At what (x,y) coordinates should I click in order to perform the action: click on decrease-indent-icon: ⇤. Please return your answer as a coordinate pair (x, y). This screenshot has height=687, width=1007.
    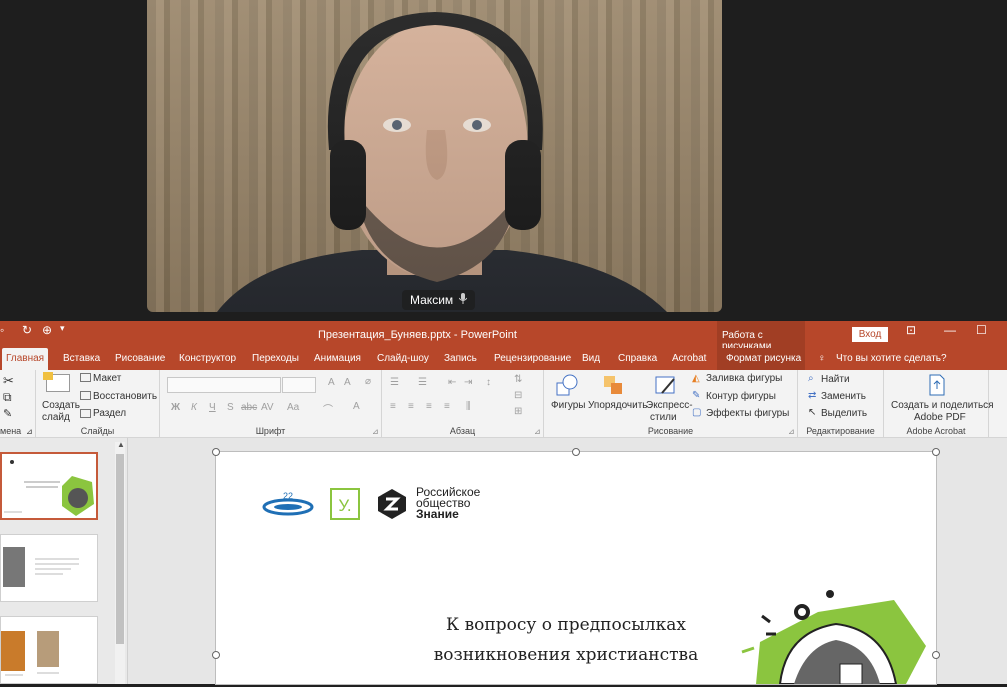
    Looking at the image, I should click on (452, 382).